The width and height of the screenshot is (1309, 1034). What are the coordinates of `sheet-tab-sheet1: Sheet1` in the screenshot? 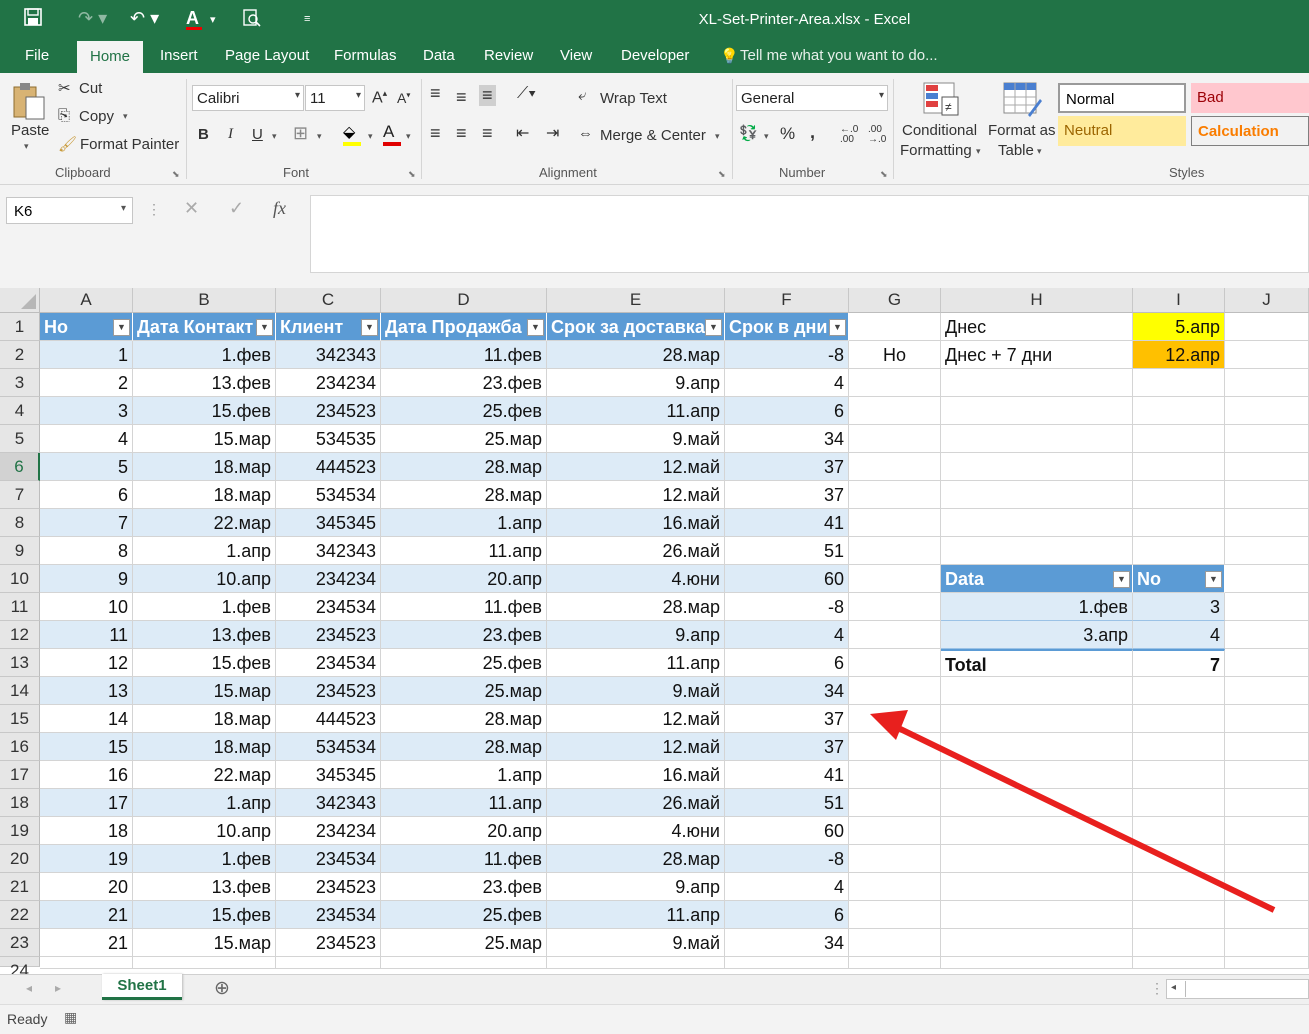 It's located at (142, 987).